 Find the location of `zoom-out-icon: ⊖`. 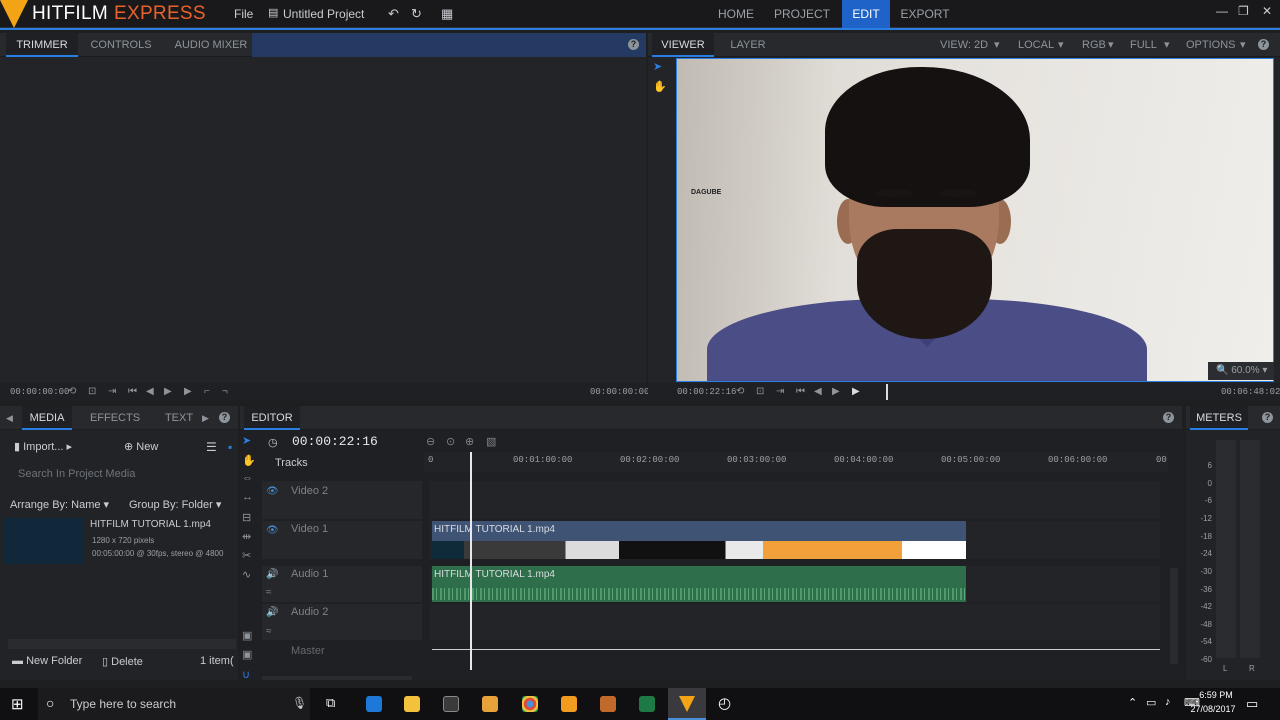

zoom-out-icon: ⊖ is located at coordinates (430, 441).